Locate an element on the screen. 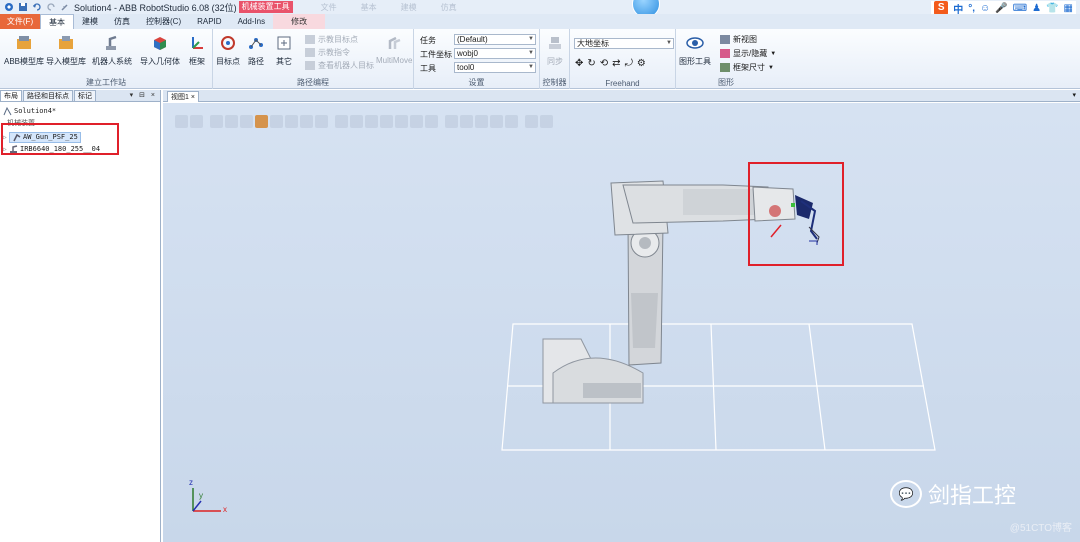 The height and width of the screenshot is (542, 1080). task-value: (Default) is located at coordinates (472, 39).